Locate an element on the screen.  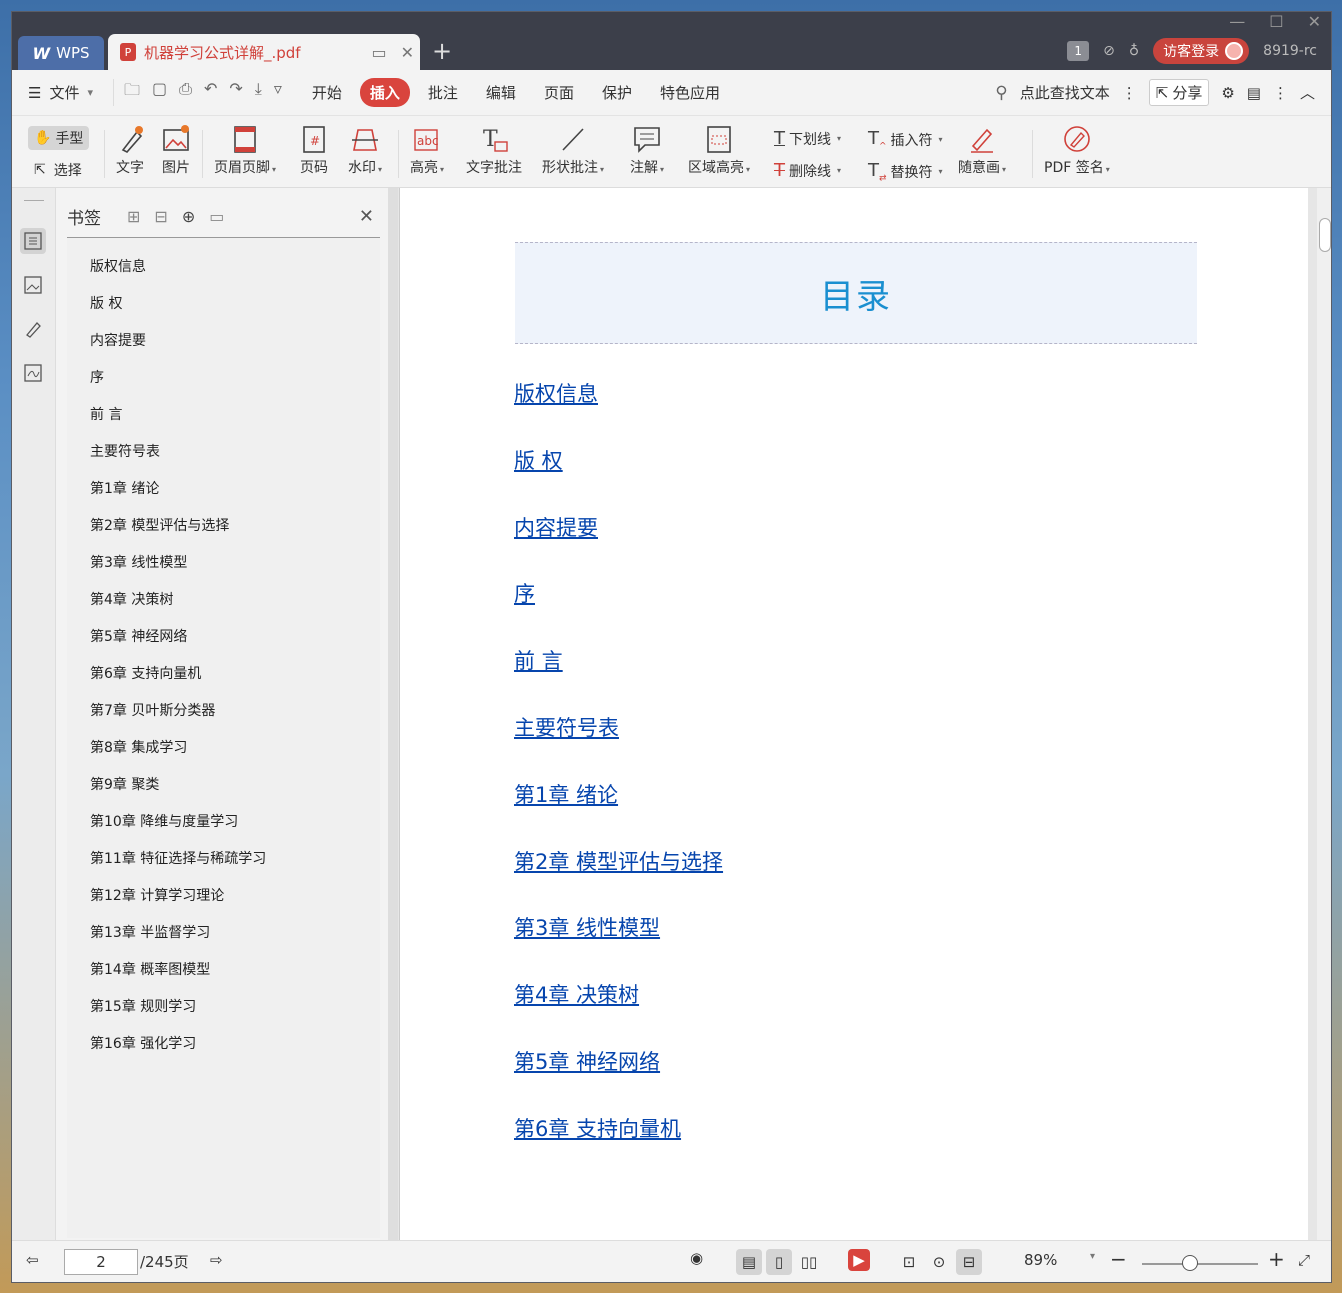
chat-icon: ▤ is located at coordinates (1254, 93).